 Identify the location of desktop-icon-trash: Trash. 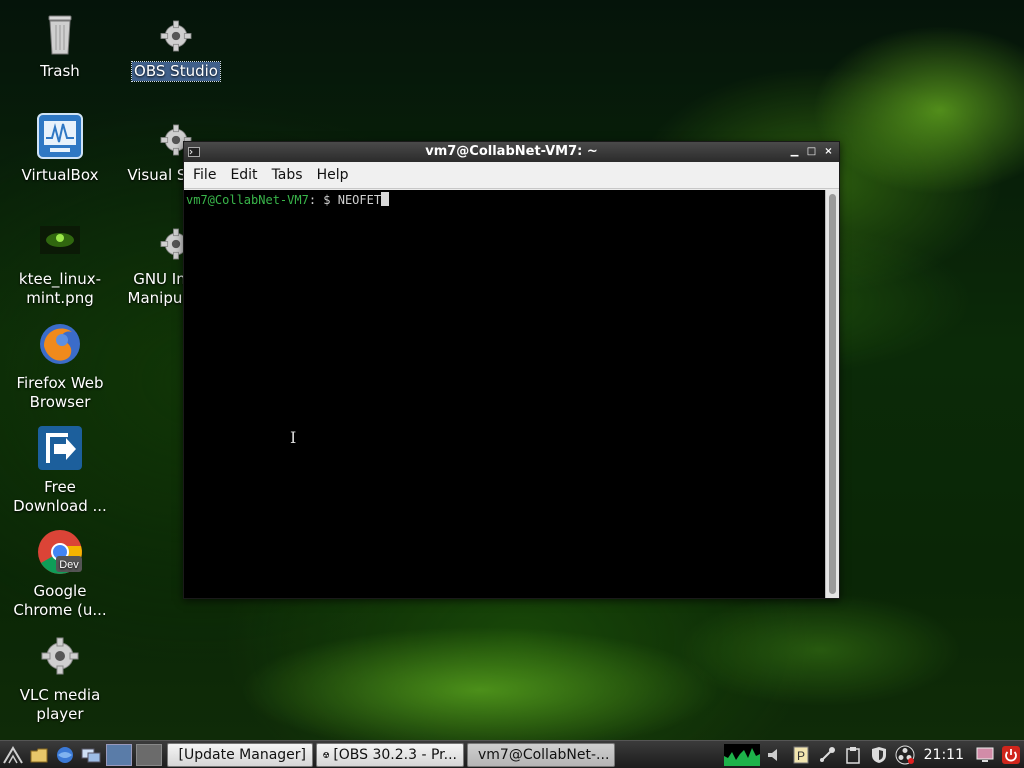
(60, 44).